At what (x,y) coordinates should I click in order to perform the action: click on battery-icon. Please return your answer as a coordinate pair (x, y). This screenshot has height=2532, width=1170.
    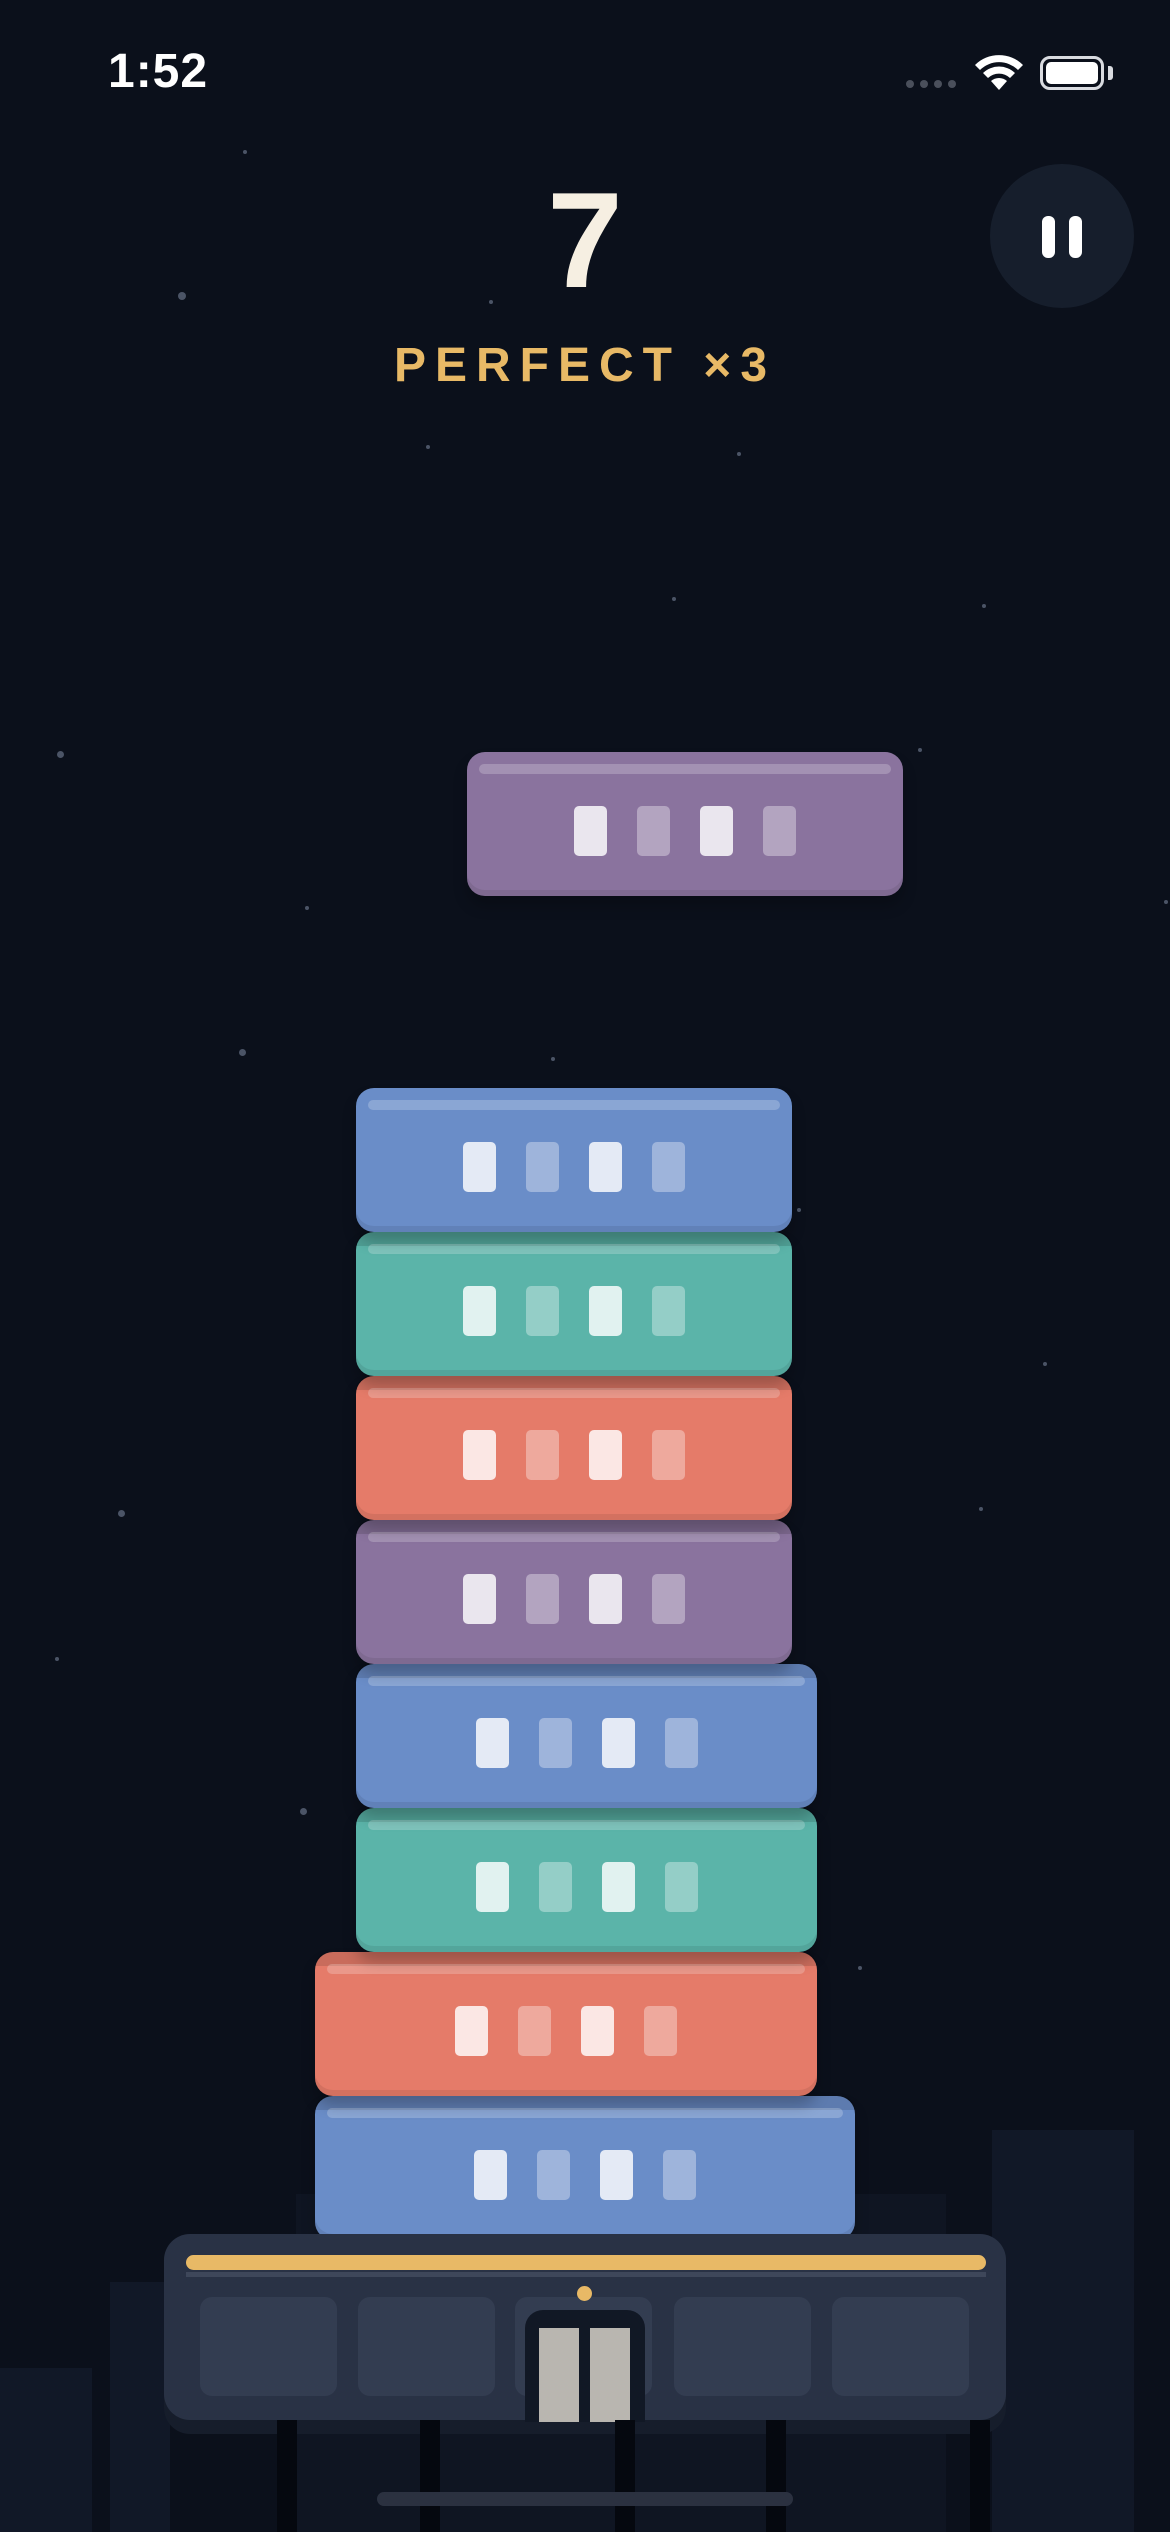
    Looking at the image, I should click on (1072, 73).